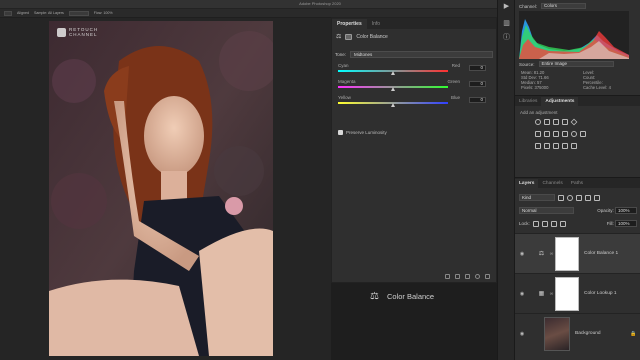  I want to click on info-icon: ⓘ, so click(506, 38).